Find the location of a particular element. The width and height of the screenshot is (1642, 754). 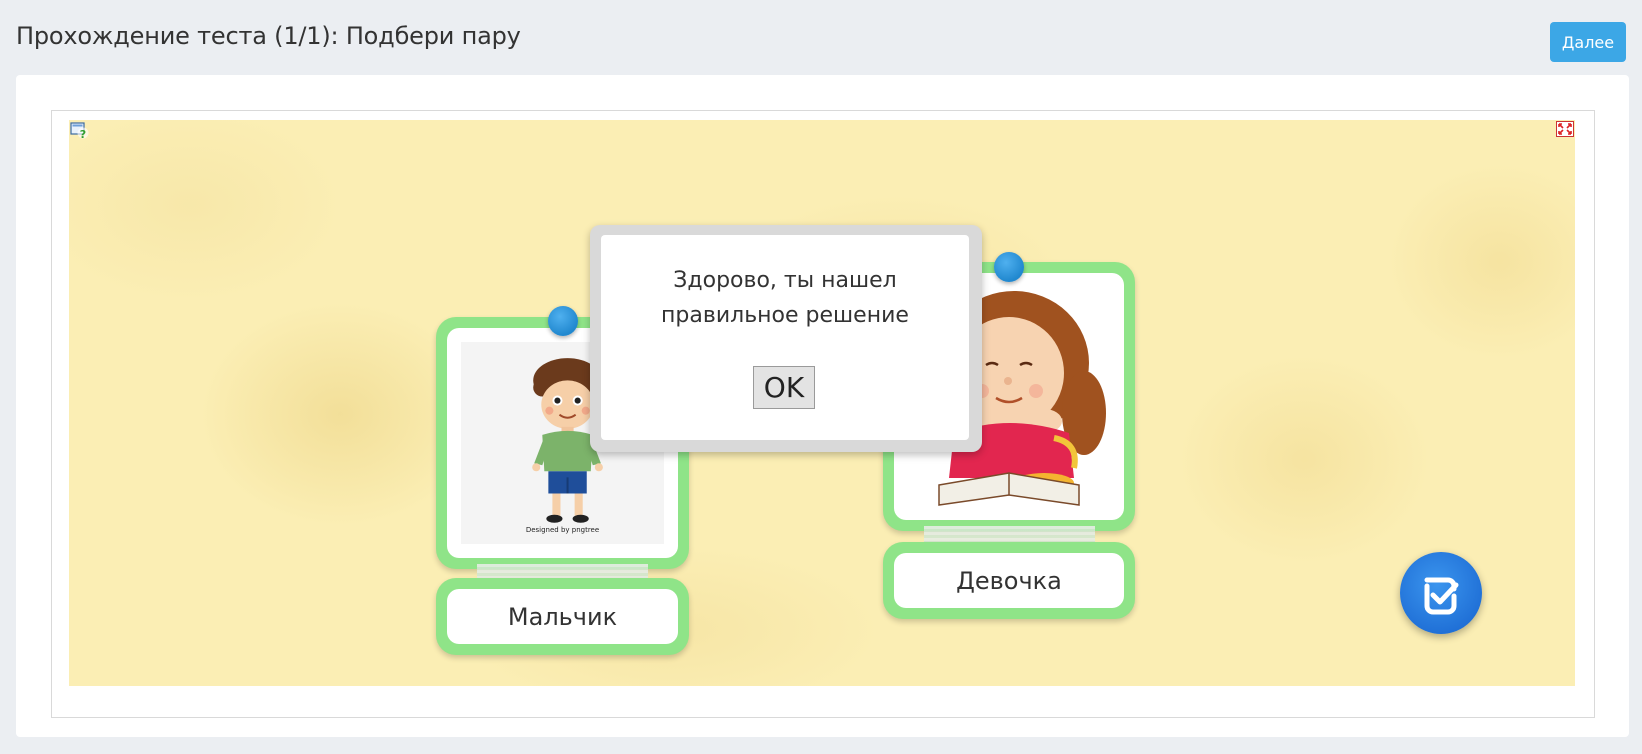

next-button: Далее is located at coordinates (1588, 42).